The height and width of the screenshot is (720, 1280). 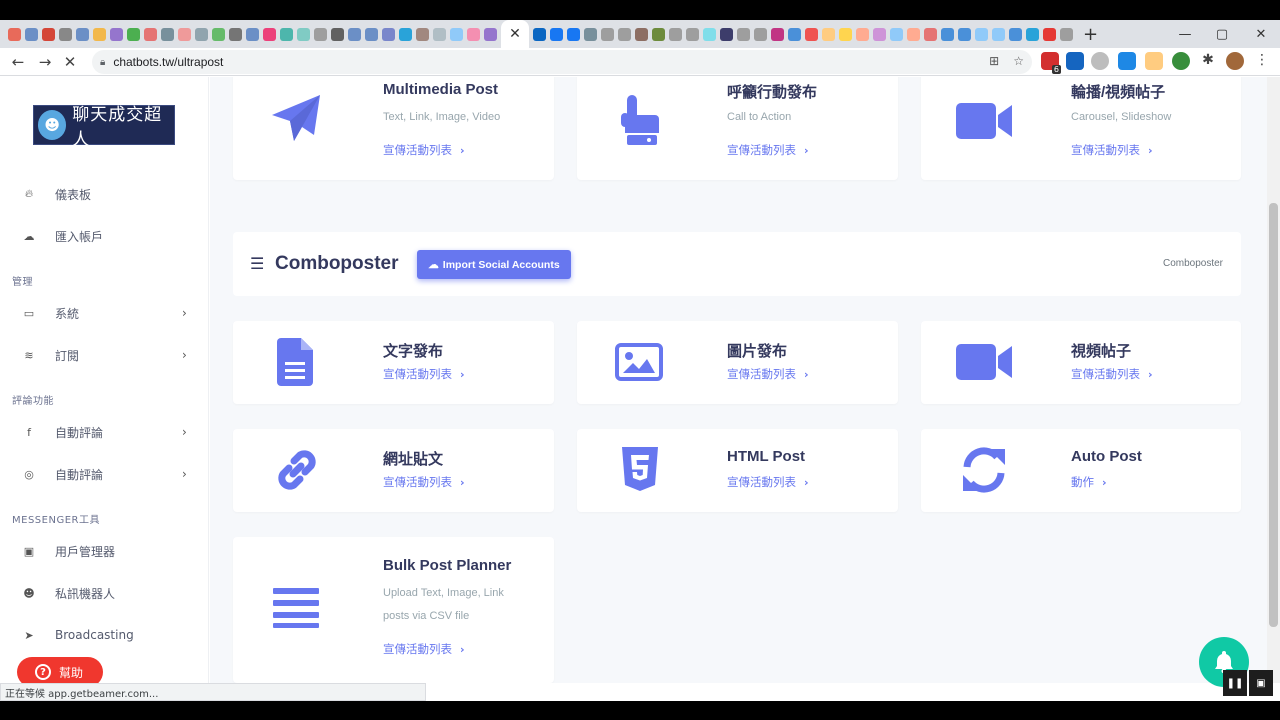 What do you see at coordinates (737, 362) in the screenshot?
I see `card-image-post: 圖片發布 宣傳活動列表 ›` at bounding box center [737, 362].